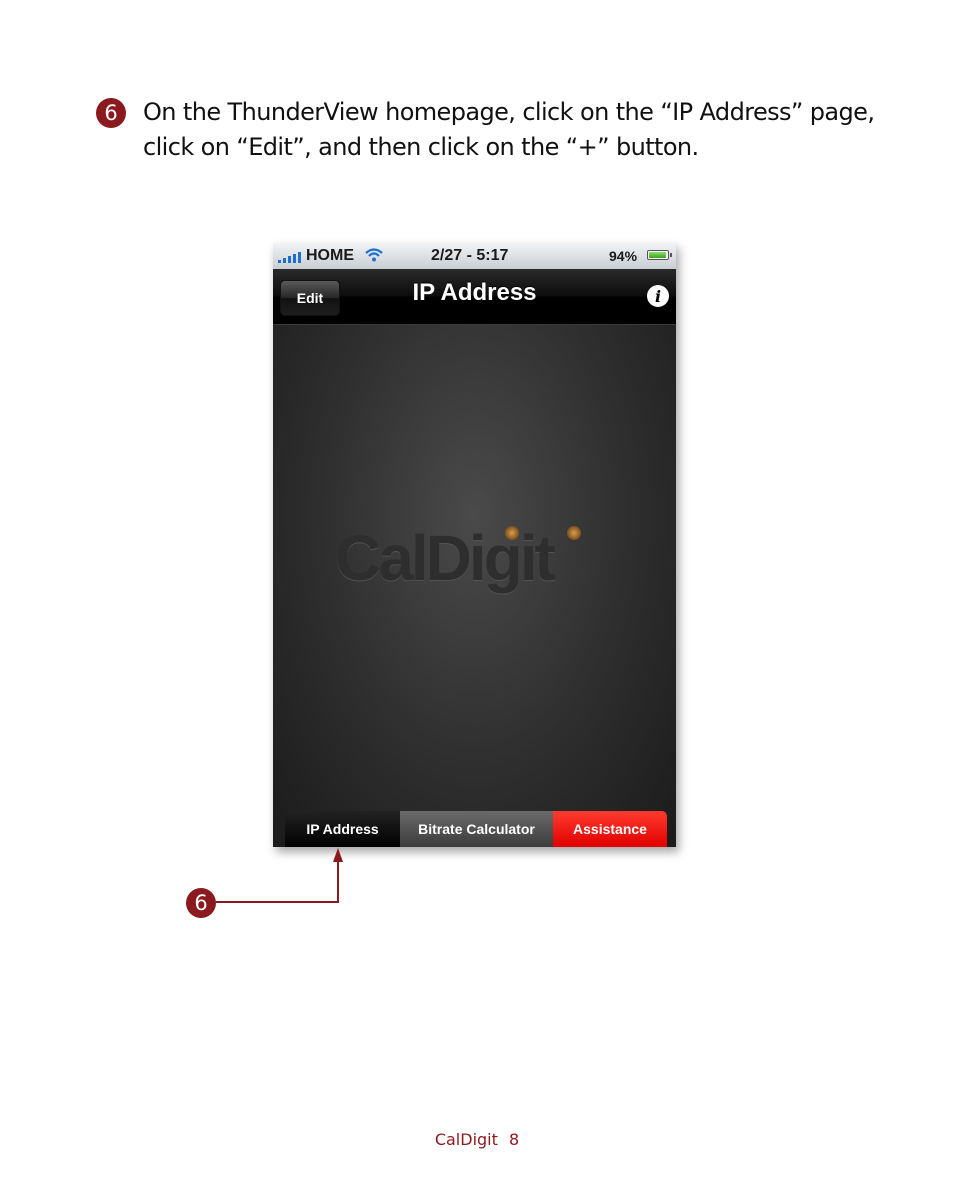  What do you see at coordinates (201, 903) in the screenshot?
I see `callout-badge: 6` at bounding box center [201, 903].